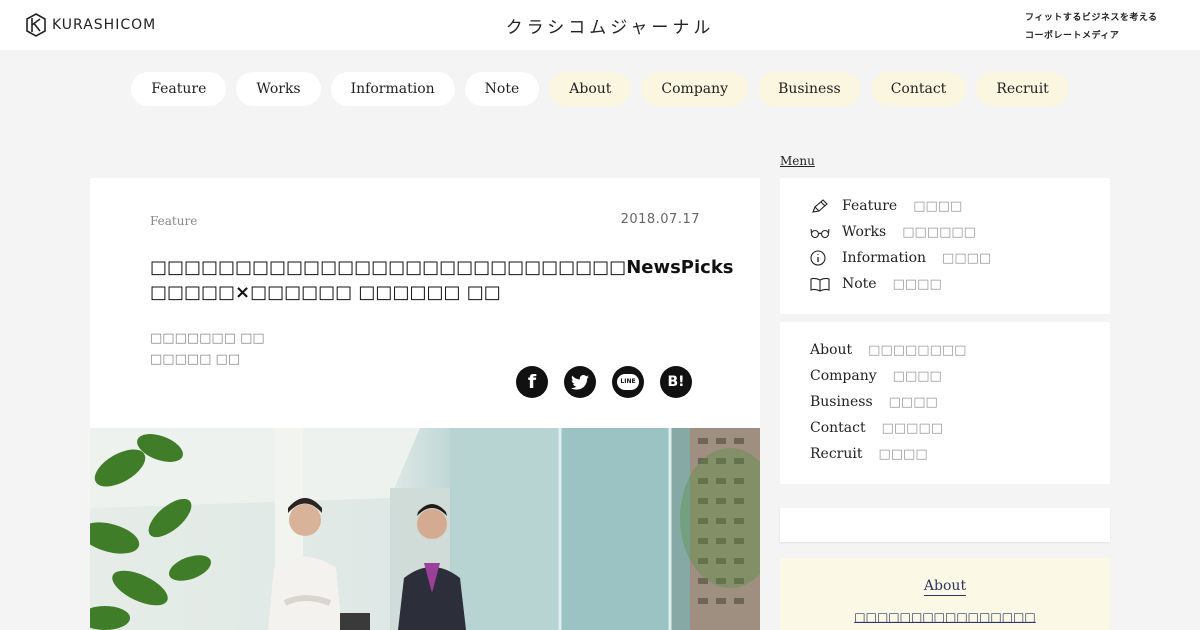 The width and height of the screenshot is (1200, 630). What do you see at coordinates (820, 206) in the screenshot?
I see `pen-icon` at bounding box center [820, 206].